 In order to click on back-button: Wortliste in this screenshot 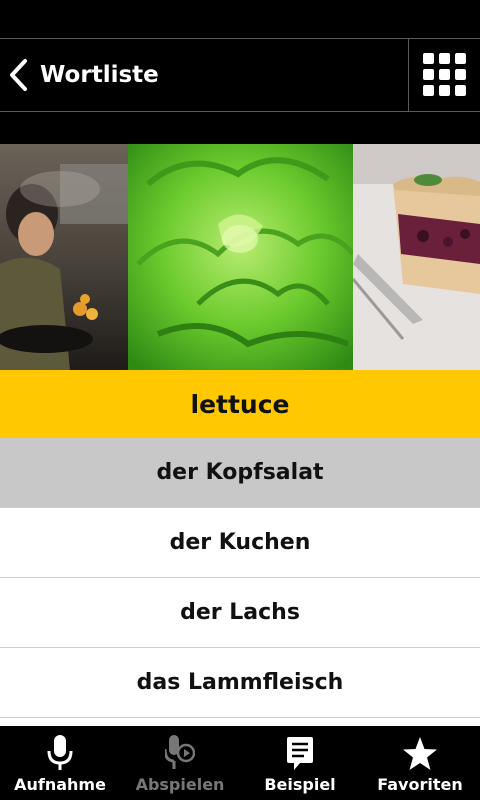, I will do `click(150, 75)`.